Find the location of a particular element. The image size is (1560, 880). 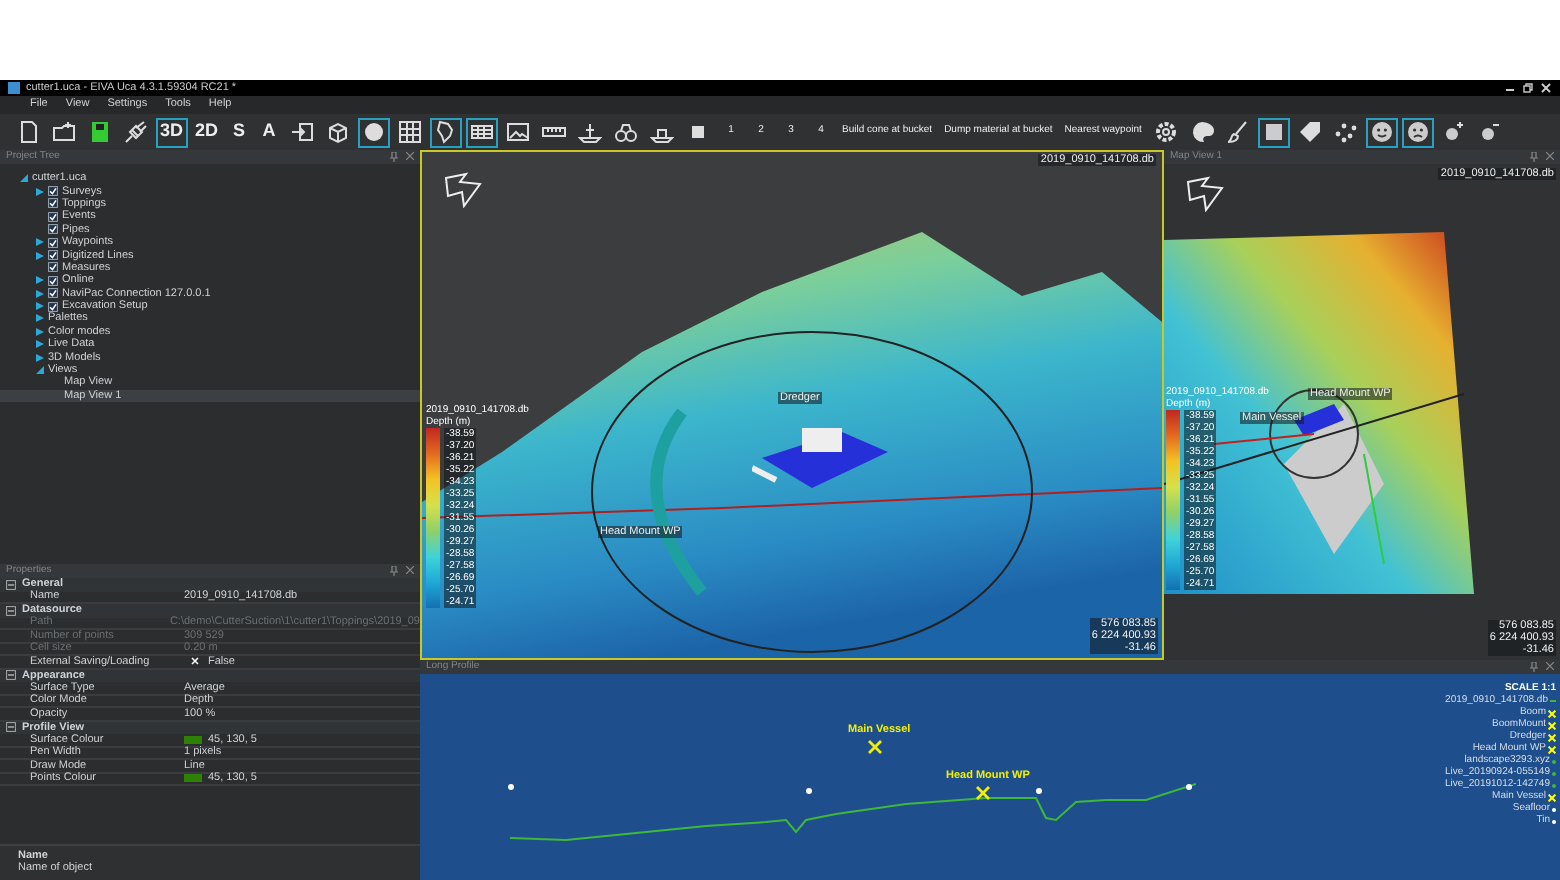

binoculars-icon is located at coordinates (626, 132).